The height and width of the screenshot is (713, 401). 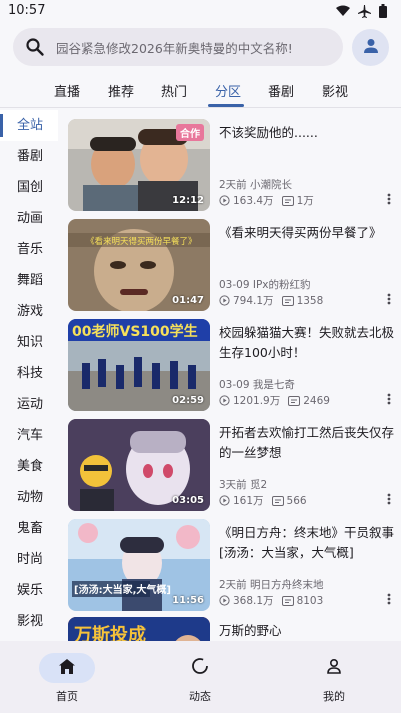 What do you see at coordinates (121, 90) in the screenshot?
I see `tab-recommend: 推荐` at bounding box center [121, 90].